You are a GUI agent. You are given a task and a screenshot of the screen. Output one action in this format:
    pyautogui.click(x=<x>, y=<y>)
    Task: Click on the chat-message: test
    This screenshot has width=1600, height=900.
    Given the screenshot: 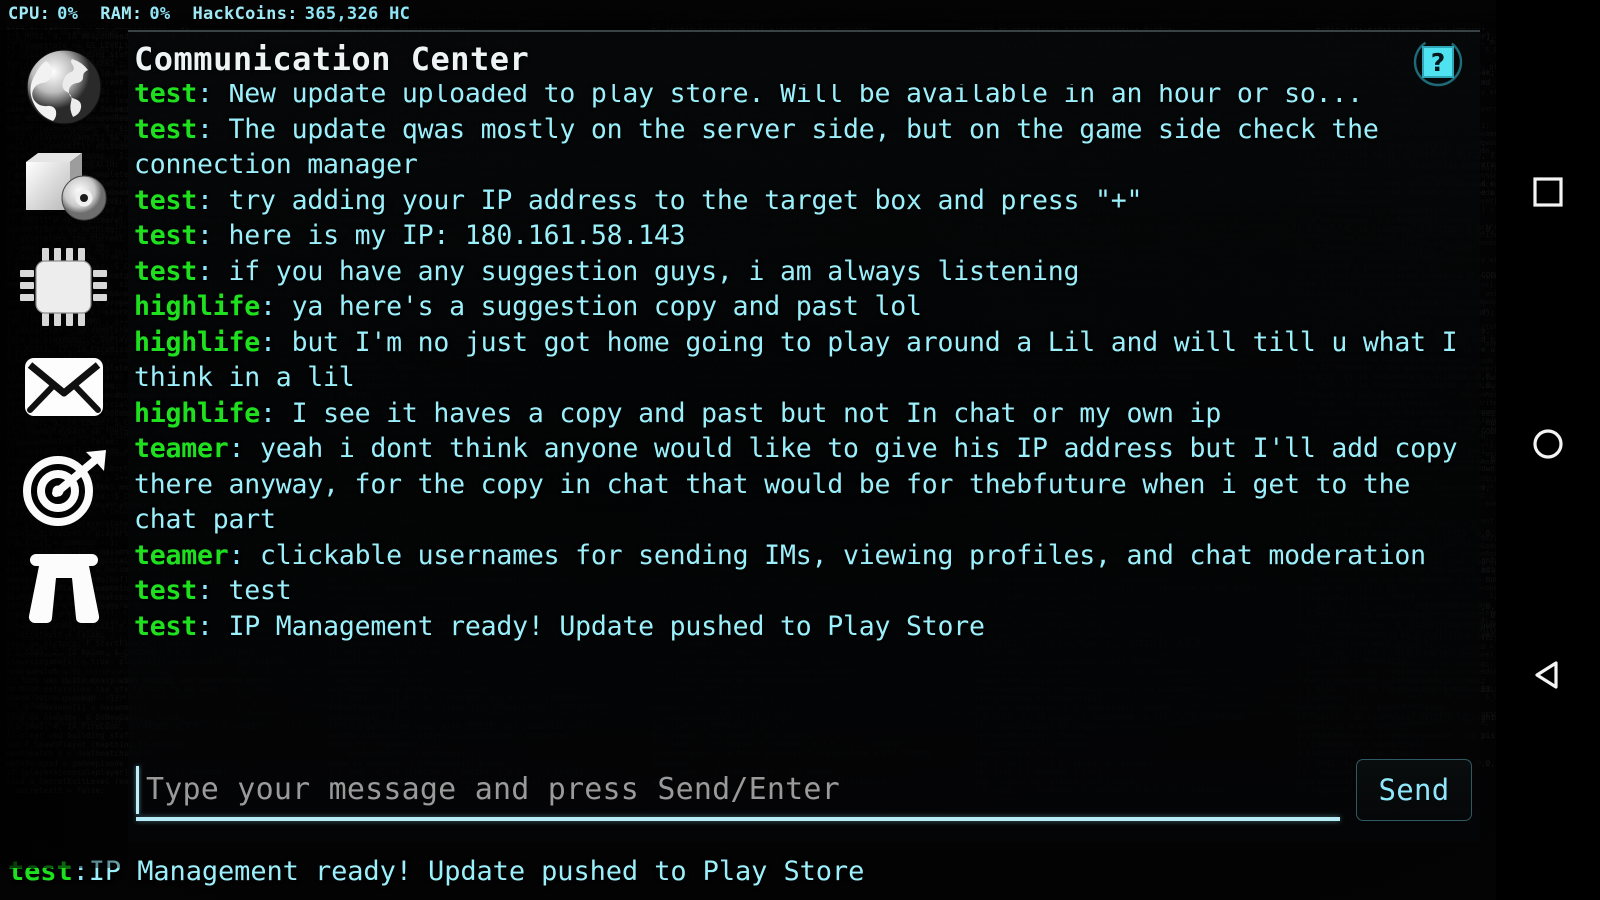 What is the action you would take?
    pyautogui.click(x=803, y=591)
    